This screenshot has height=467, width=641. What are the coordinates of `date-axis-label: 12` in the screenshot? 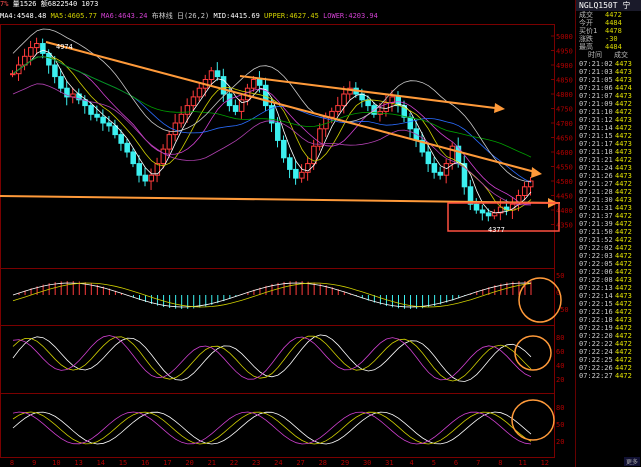 It's located at (545, 463).